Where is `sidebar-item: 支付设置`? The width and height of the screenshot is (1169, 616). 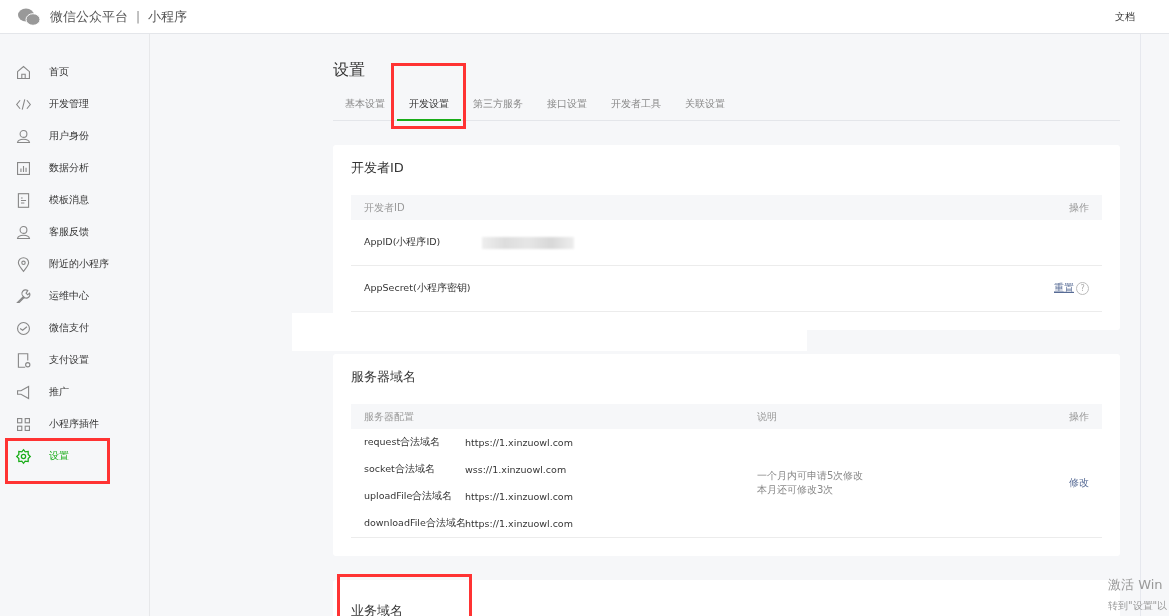 sidebar-item: 支付设置 is located at coordinates (74, 360).